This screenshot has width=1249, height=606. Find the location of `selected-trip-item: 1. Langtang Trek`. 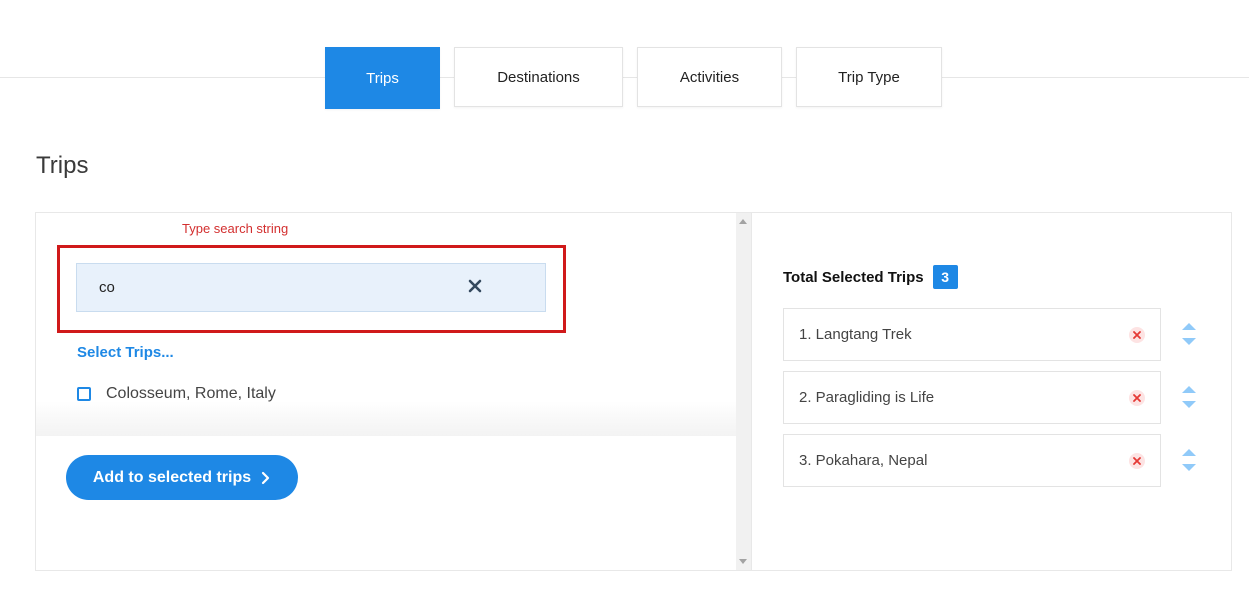

selected-trip-item: 1. Langtang Trek is located at coordinates (972, 334).